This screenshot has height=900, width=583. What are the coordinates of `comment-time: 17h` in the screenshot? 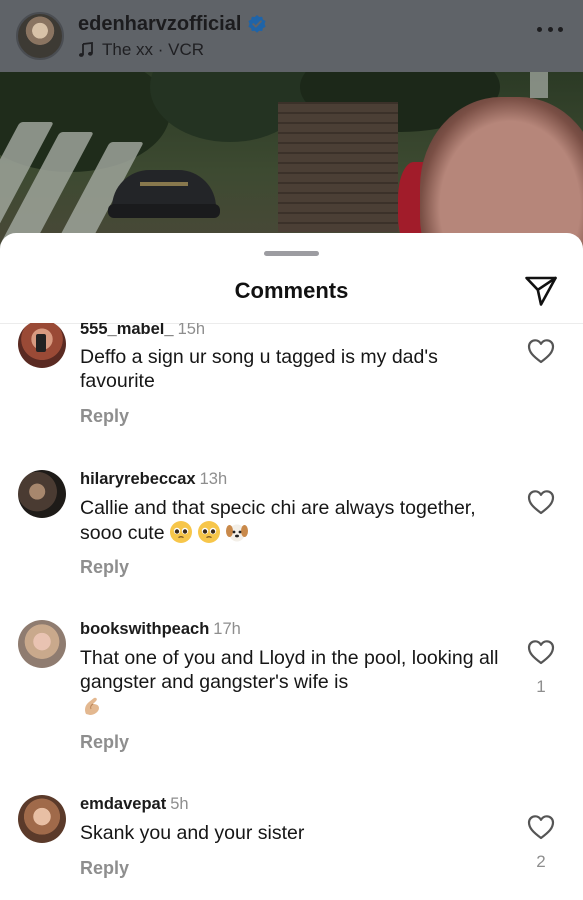 It's located at (227, 629).